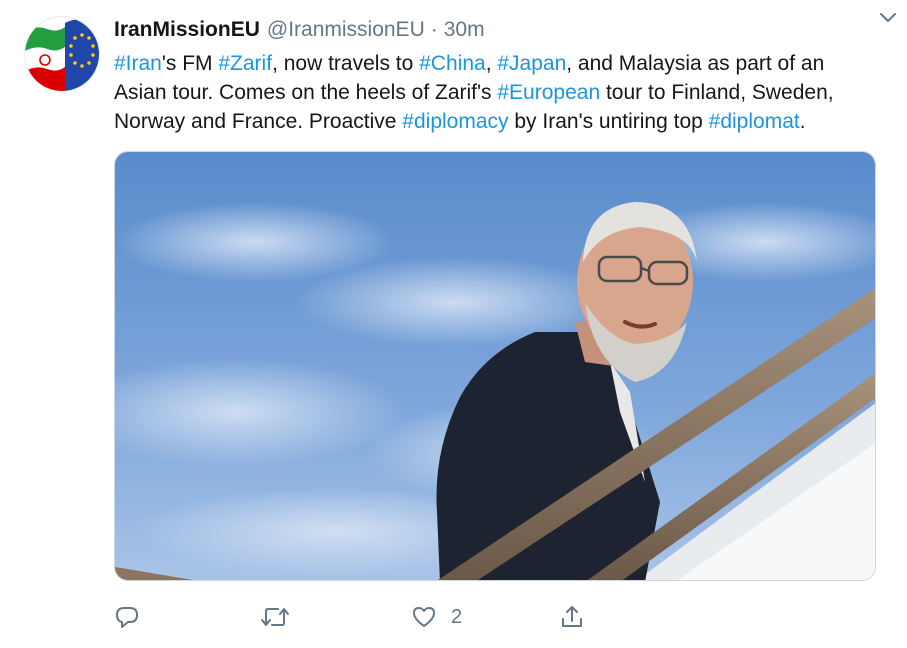  Describe the element at coordinates (346, 63) in the screenshot. I see `tweet-text-segment: , now travels to` at that location.